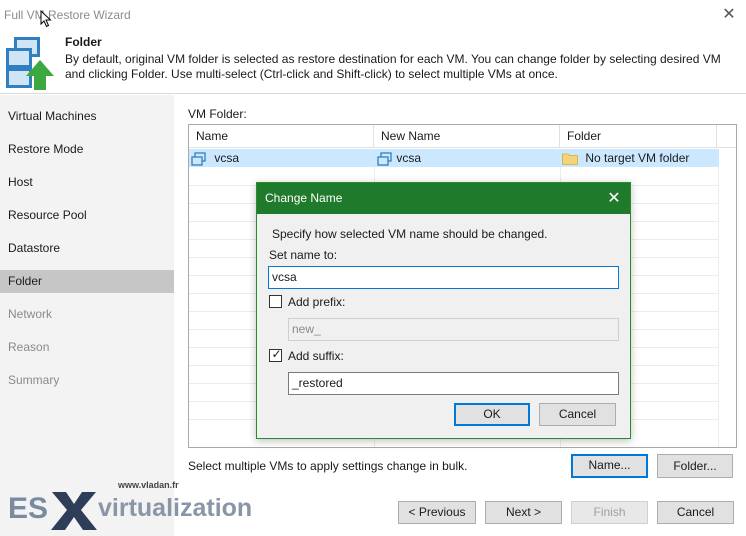 This screenshot has width=746, height=536. Describe the element at coordinates (175, 508) in the screenshot. I see `svg-text: virtualization` at that location.